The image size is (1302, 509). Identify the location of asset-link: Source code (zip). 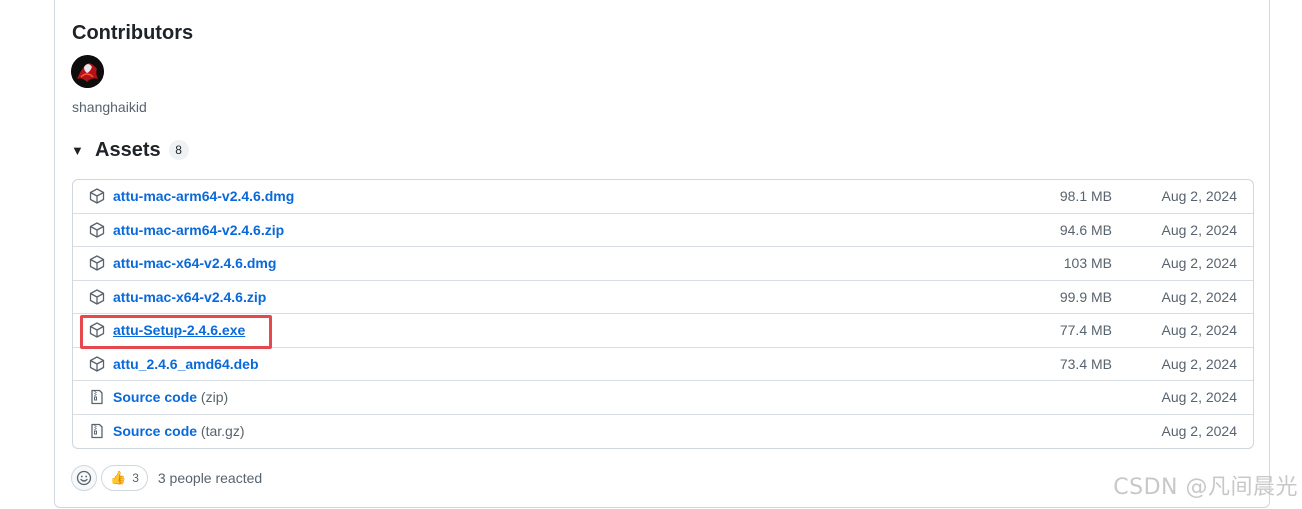
(170, 397).